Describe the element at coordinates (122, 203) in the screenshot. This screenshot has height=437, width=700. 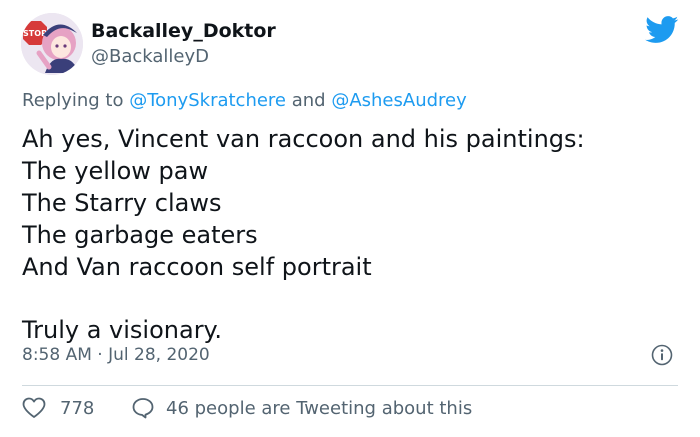
I see `tweet-line: The Starry claws` at that location.